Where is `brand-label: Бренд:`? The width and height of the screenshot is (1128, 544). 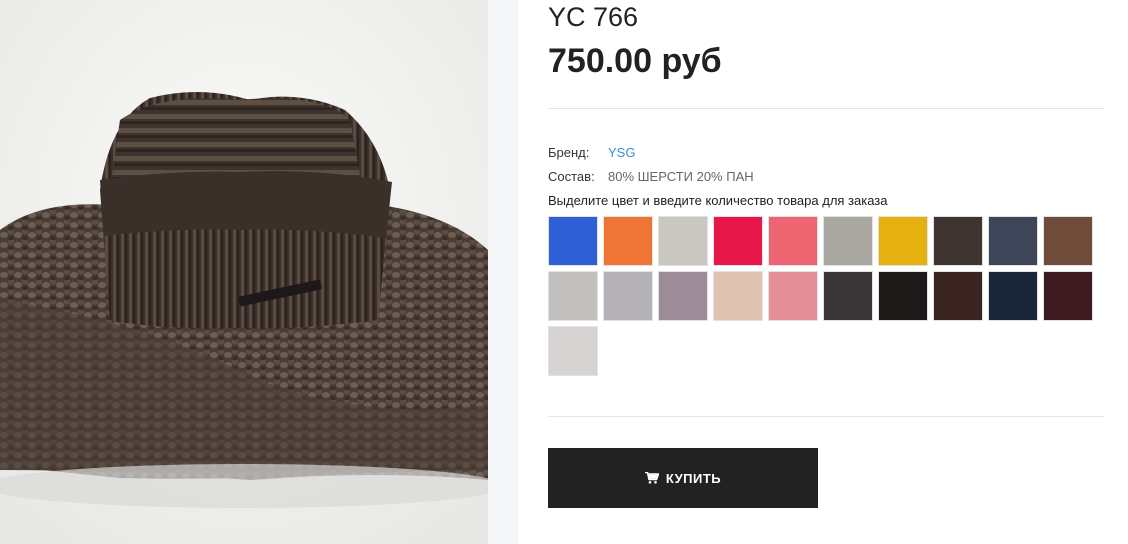
brand-label: Бренд: is located at coordinates (569, 152).